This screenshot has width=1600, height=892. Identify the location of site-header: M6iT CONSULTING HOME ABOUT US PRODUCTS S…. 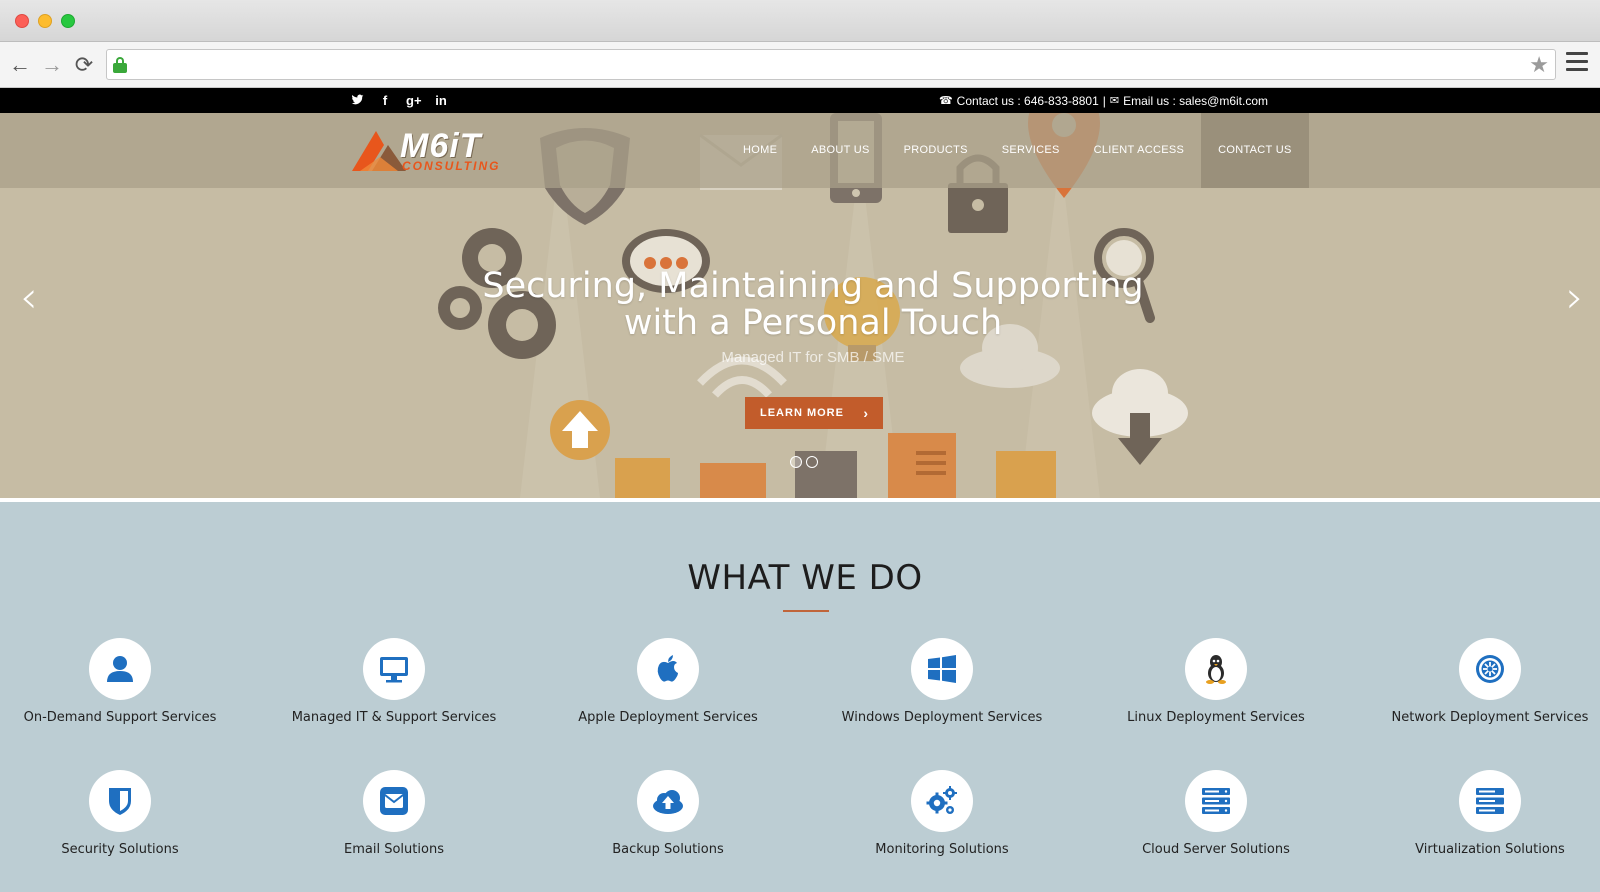
(800, 150).